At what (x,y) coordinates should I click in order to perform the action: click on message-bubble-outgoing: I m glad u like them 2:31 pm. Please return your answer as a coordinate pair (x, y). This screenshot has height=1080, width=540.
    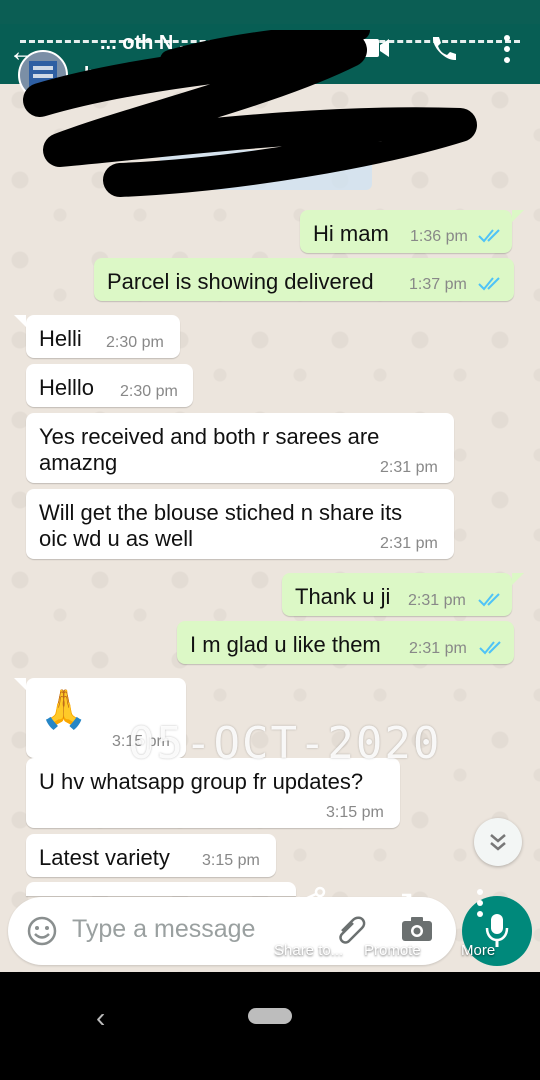
    Looking at the image, I should click on (345, 642).